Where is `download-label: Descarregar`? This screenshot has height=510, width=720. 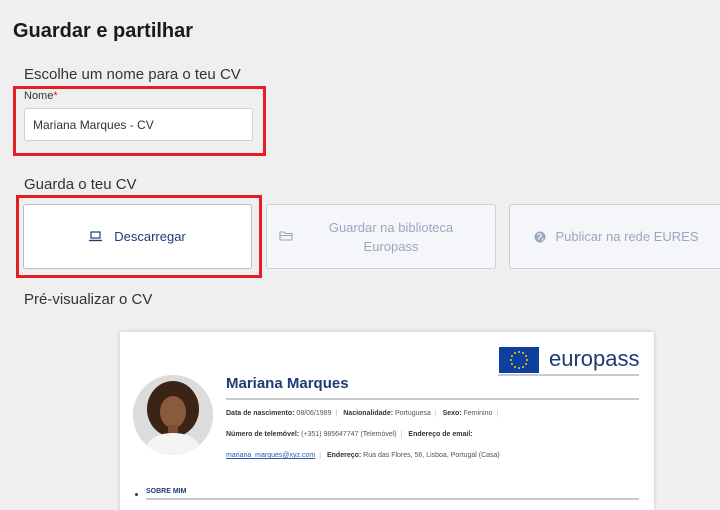 download-label: Descarregar is located at coordinates (150, 236).